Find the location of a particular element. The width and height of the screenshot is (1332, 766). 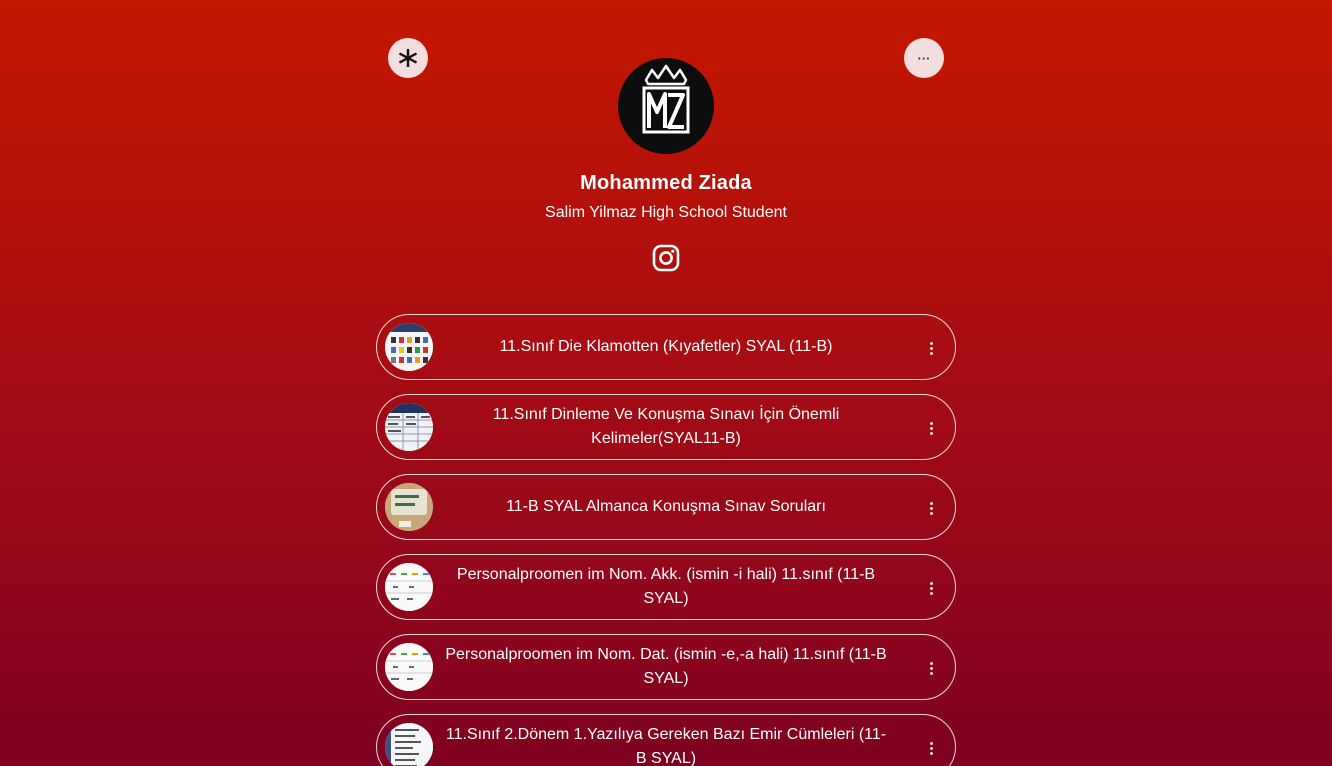

link-button: 11-B SYAL Almanca Konuşma Sınav Soruları is located at coordinates (666, 507).